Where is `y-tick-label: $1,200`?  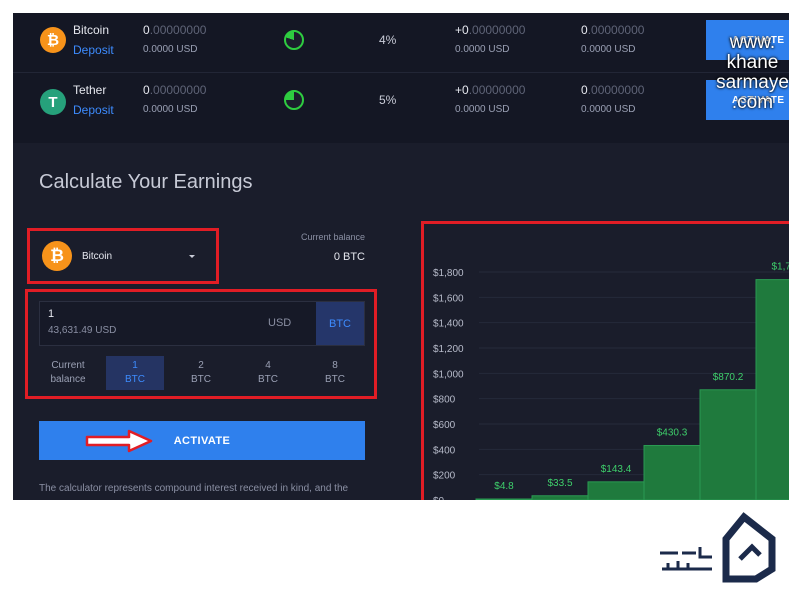 y-tick-label: $1,200 is located at coordinates (448, 349).